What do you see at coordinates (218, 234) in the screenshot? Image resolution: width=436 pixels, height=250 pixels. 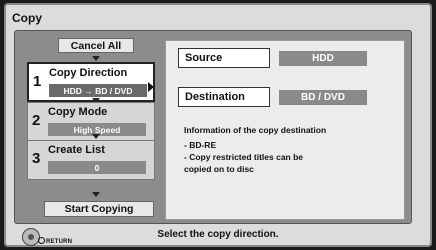 I see `status-message: Select the copy direction.` at bounding box center [218, 234].